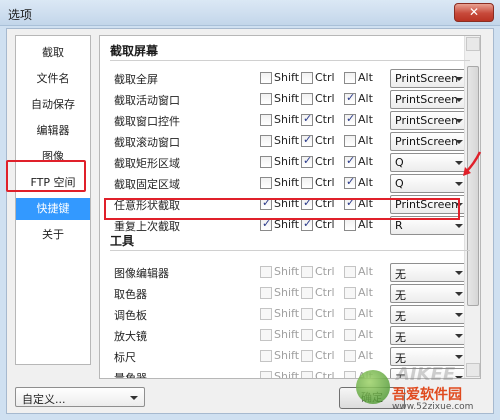  Describe the element at coordinates (473, 44) in the screenshot. I see `scroll-up-button` at that location.